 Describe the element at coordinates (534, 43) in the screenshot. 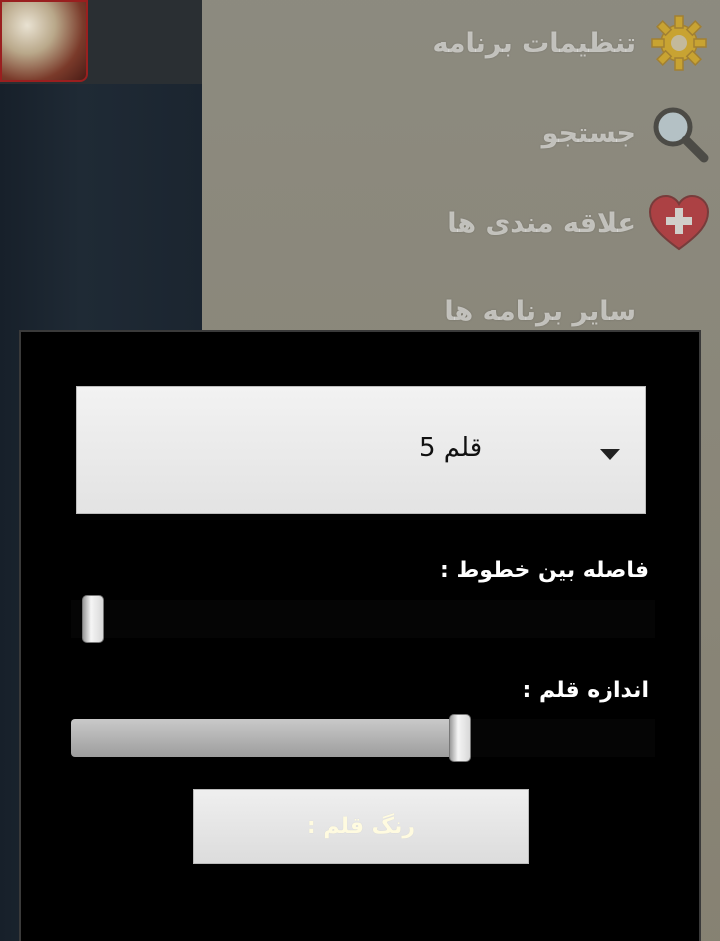

I see `drawer-item-label: تنظیمات برنامه` at that location.